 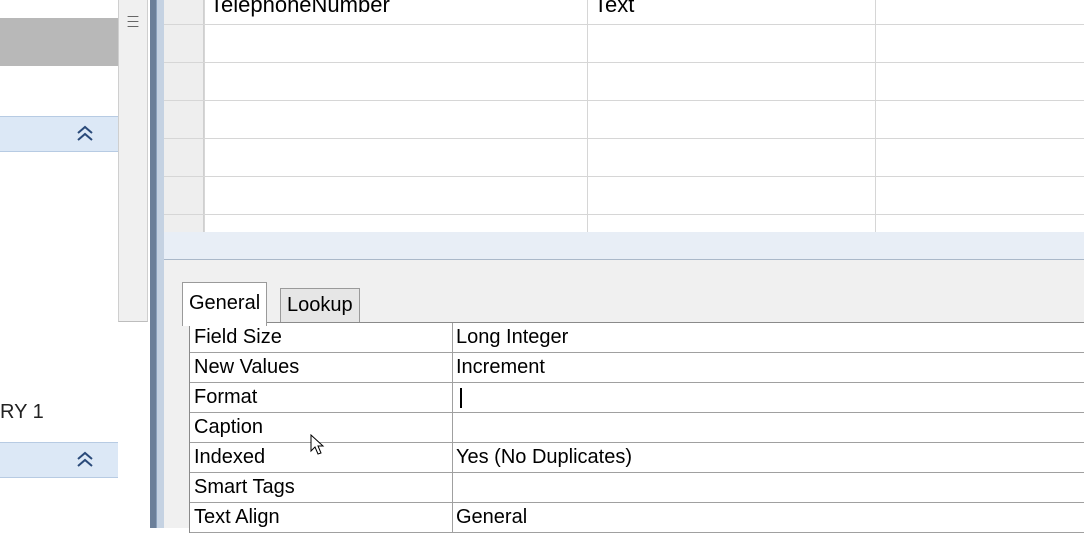 What do you see at coordinates (184, 116) in the screenshot?
I see `row-selector-column` at bounding box center [184, 116].